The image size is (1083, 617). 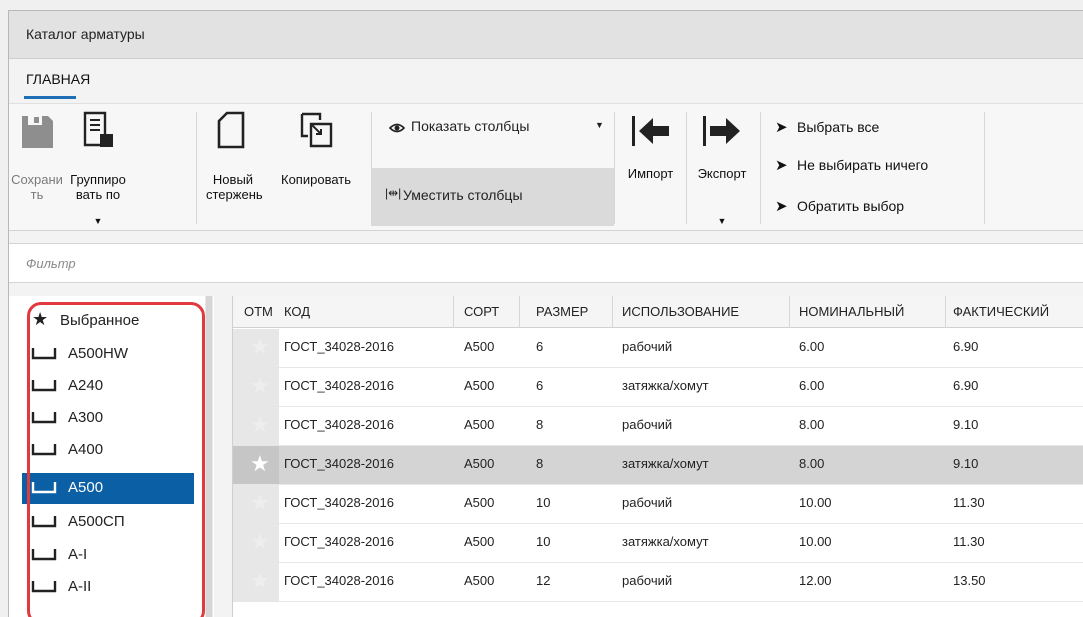 What do you see at coordinates (209, 456) in the screenshot?
I see `sidebar-scrollbar` at bounding box center [209, 456].